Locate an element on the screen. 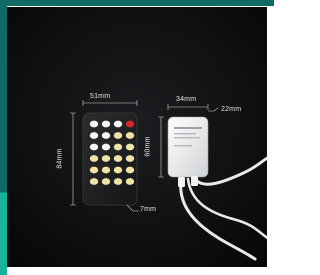 Image resolution: width=320 pixels, height=275 pixels. controller-depth-label: 22mm is located at coordinates (231, 109).